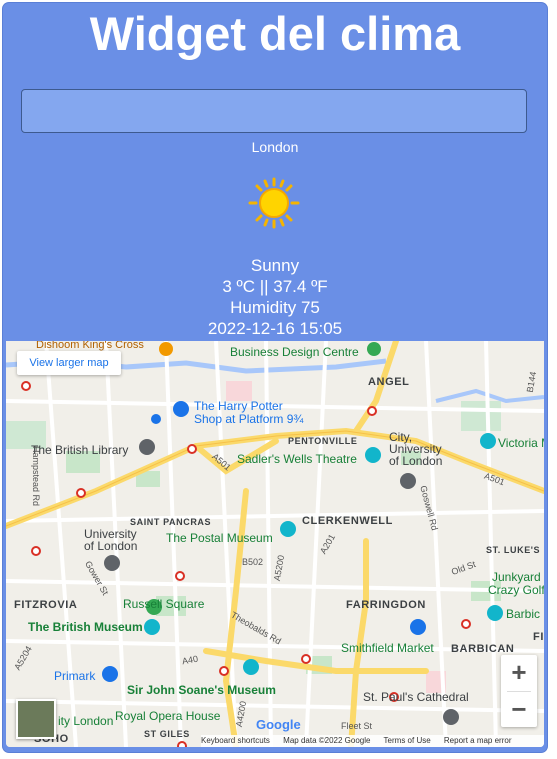 The image size is (557, 759). I want to click on road-label: Fleet St, so click(357, 726).